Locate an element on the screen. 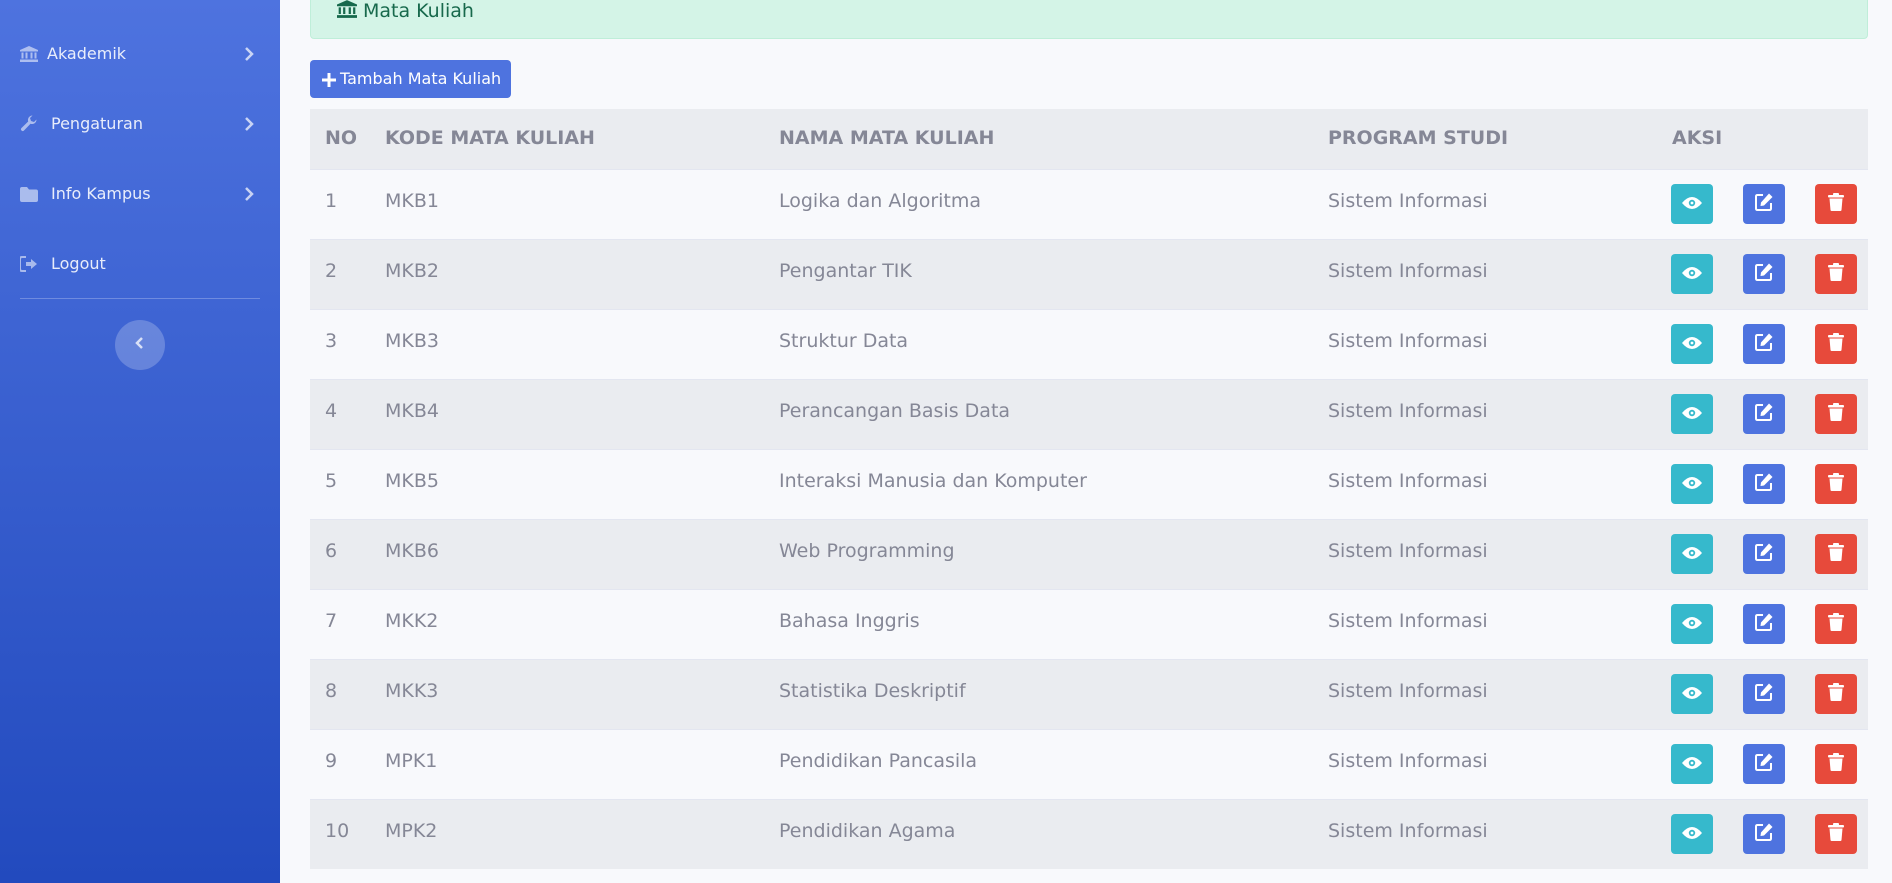  cell-no: 1 is located at coordinates (331, 201).